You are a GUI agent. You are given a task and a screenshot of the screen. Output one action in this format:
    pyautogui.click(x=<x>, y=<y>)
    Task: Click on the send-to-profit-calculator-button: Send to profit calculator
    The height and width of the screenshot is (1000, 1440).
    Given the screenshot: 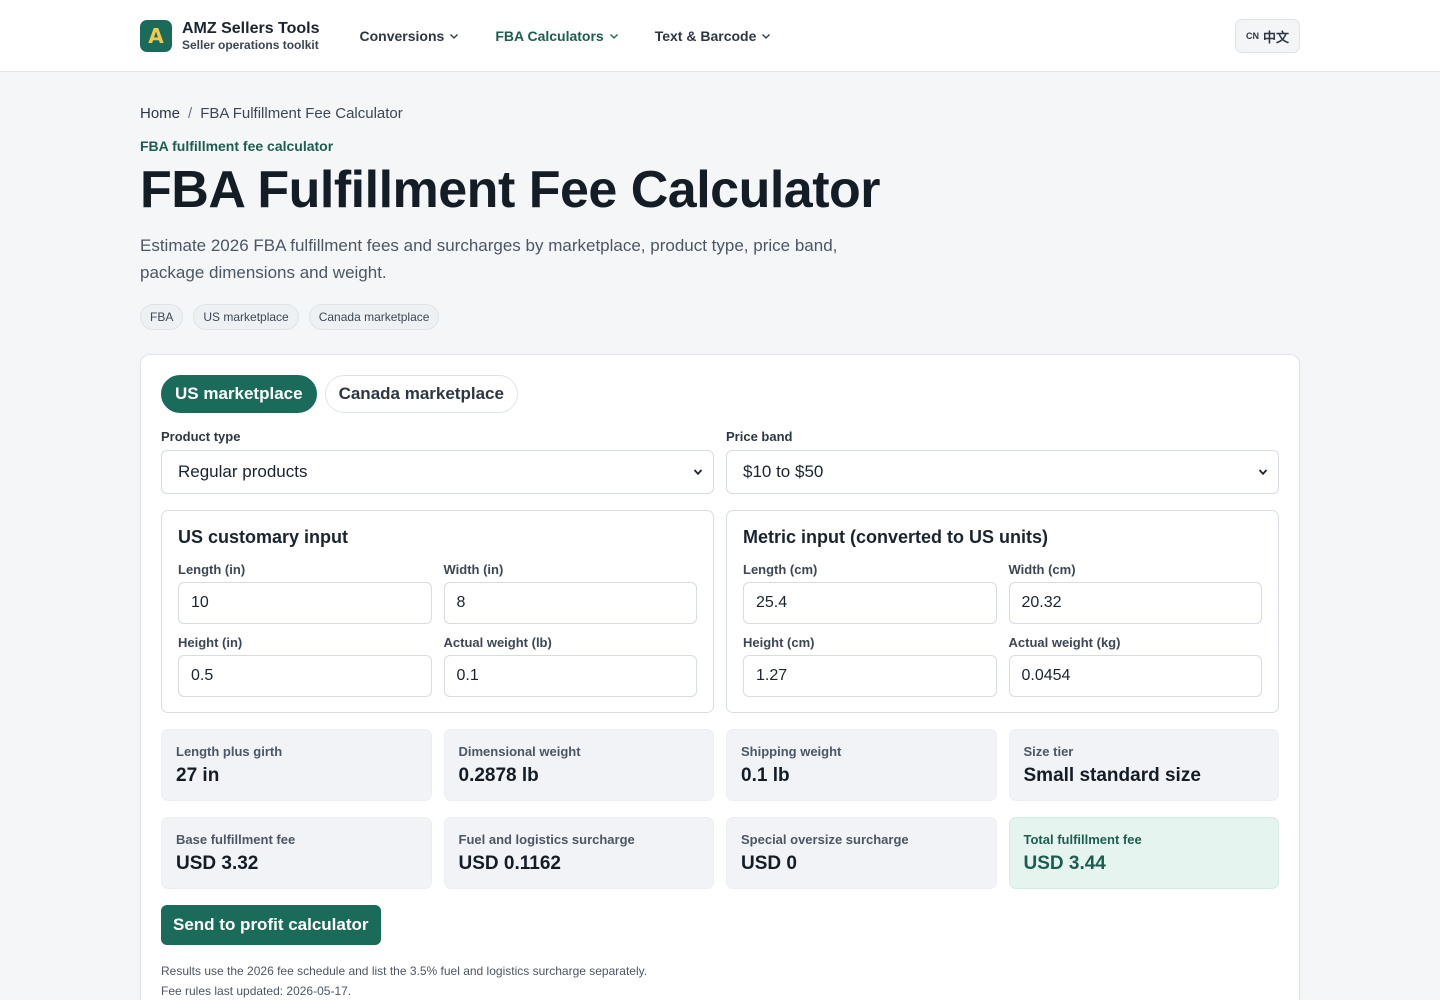 What is the action you would take?
    pyautogui.click(x=271, y=925)
    